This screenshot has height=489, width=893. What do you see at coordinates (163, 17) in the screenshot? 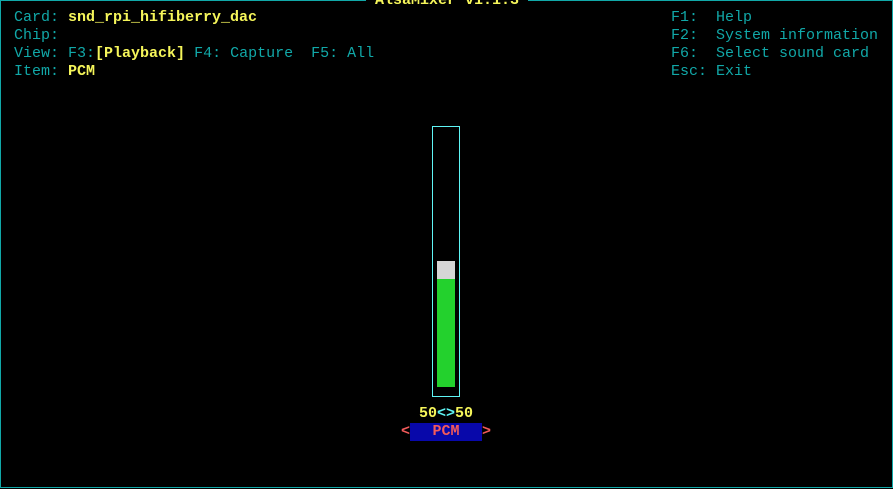
I see `card-name: snd_rpi_hifiberry_dac` at bounding box center [163, 17].